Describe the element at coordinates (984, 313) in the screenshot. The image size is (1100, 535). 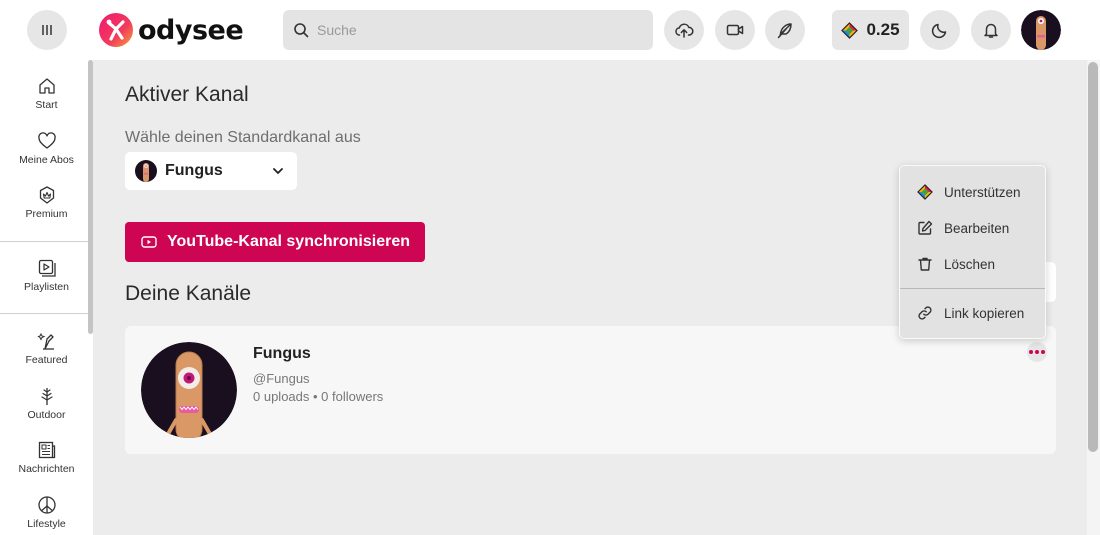
I see `menu-item-label: Link kopieren` at that location.